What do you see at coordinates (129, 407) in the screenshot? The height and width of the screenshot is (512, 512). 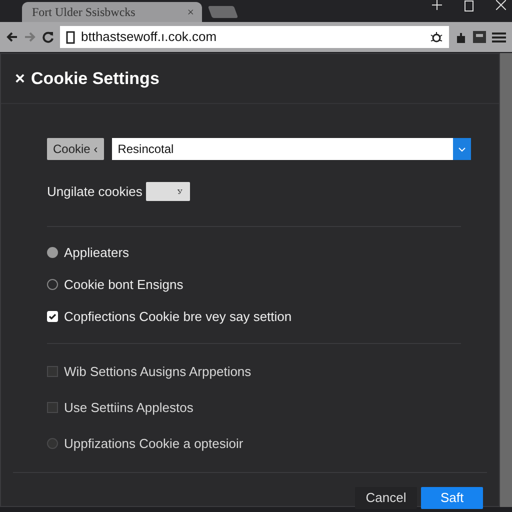 I see `option-label: Use Settiins Applestos` at bounding box center [129, 407].